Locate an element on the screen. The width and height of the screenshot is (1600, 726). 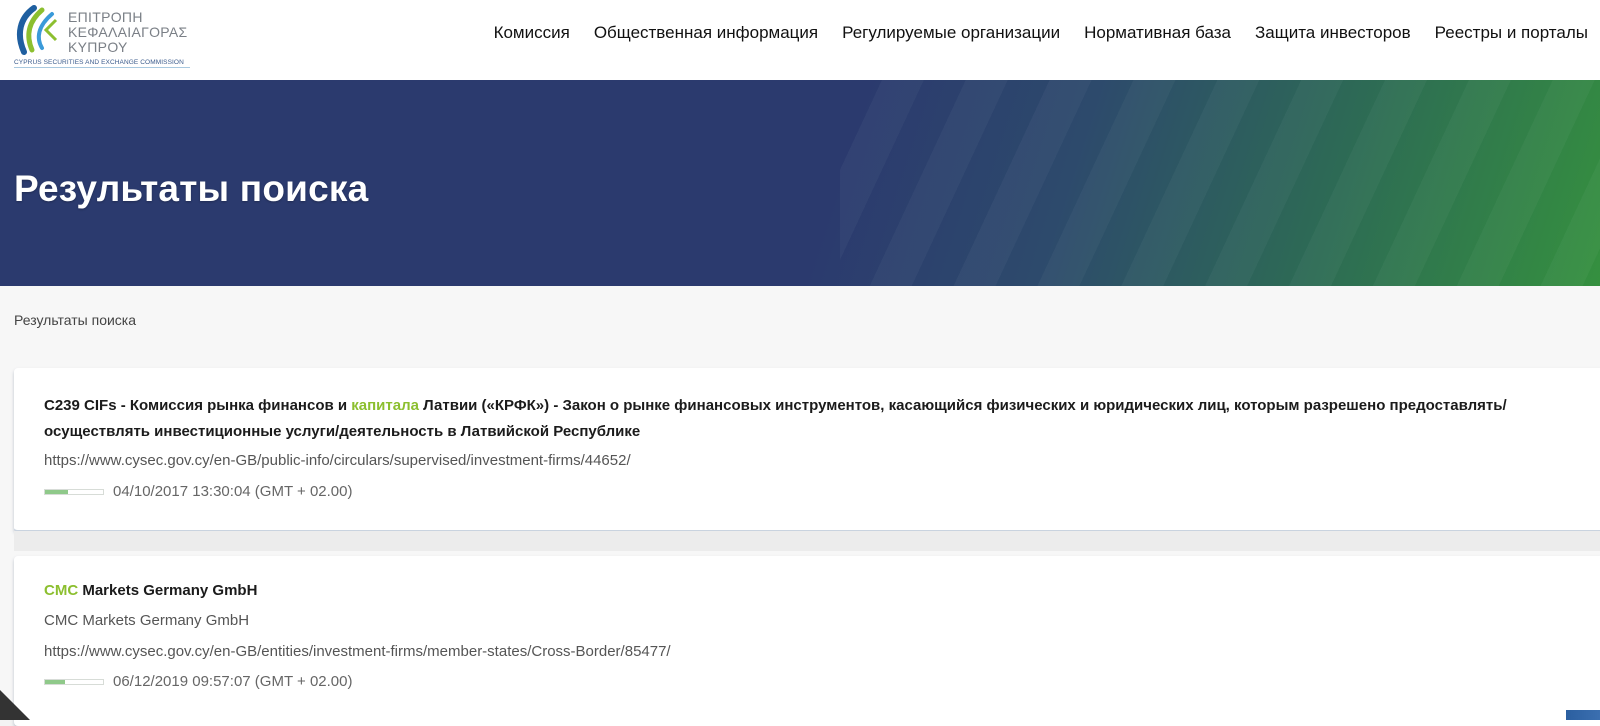
result-title-text: Markets Germany GmbH is located at coordinates (168, 590).